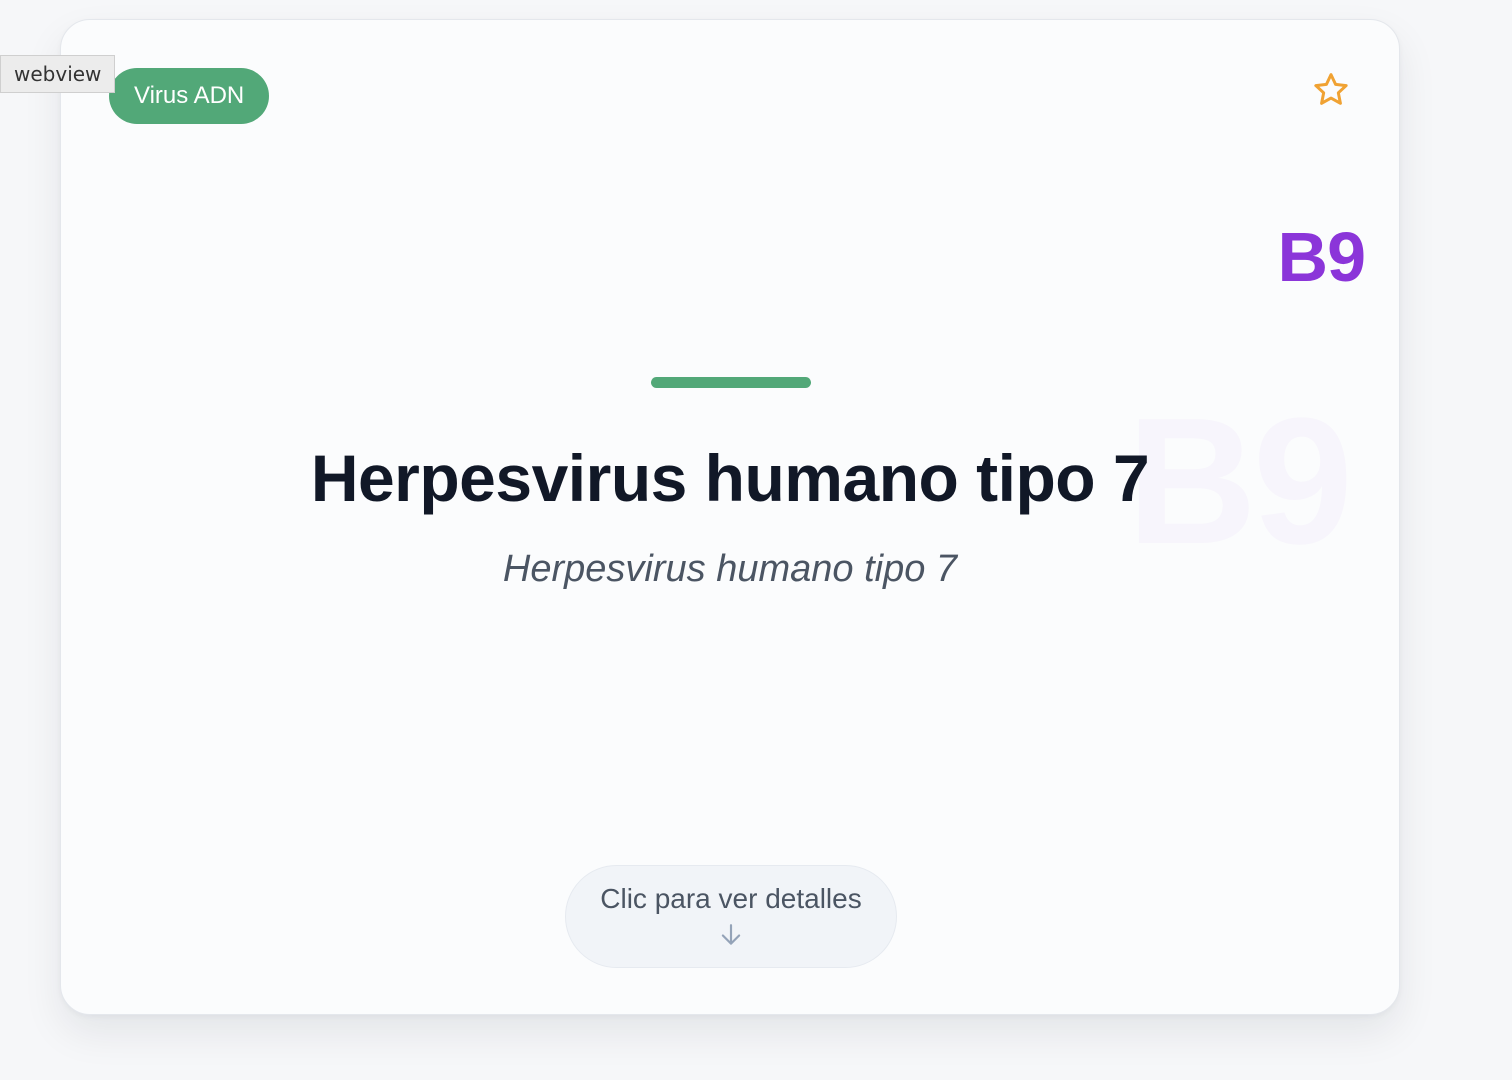 The image size is (1512, 1080). Describe the element at coordinates (731, 916) in the screenshot. I see `view-details-button: Clic para ver detalles` at that location.